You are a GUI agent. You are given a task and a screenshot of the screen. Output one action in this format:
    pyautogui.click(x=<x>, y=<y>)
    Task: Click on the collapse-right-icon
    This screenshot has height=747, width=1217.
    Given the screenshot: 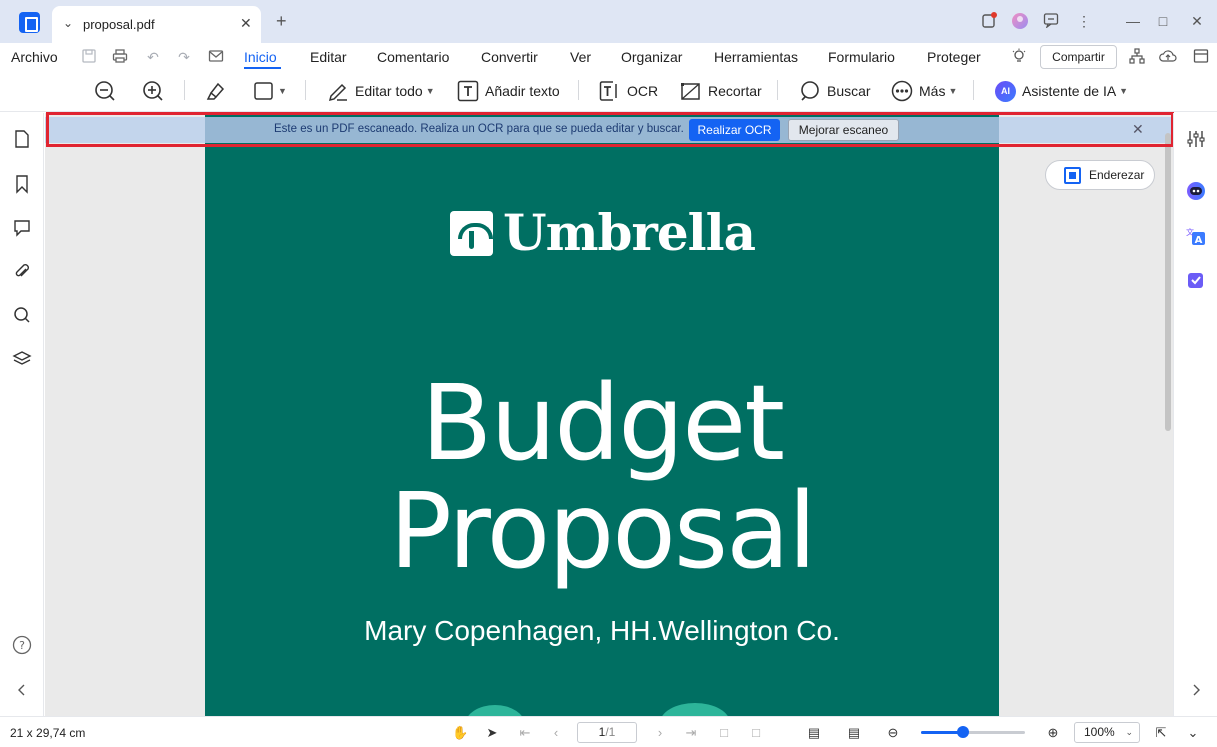 What is the action you would take?
    pyautogui.click(x=1196, y=690)
    